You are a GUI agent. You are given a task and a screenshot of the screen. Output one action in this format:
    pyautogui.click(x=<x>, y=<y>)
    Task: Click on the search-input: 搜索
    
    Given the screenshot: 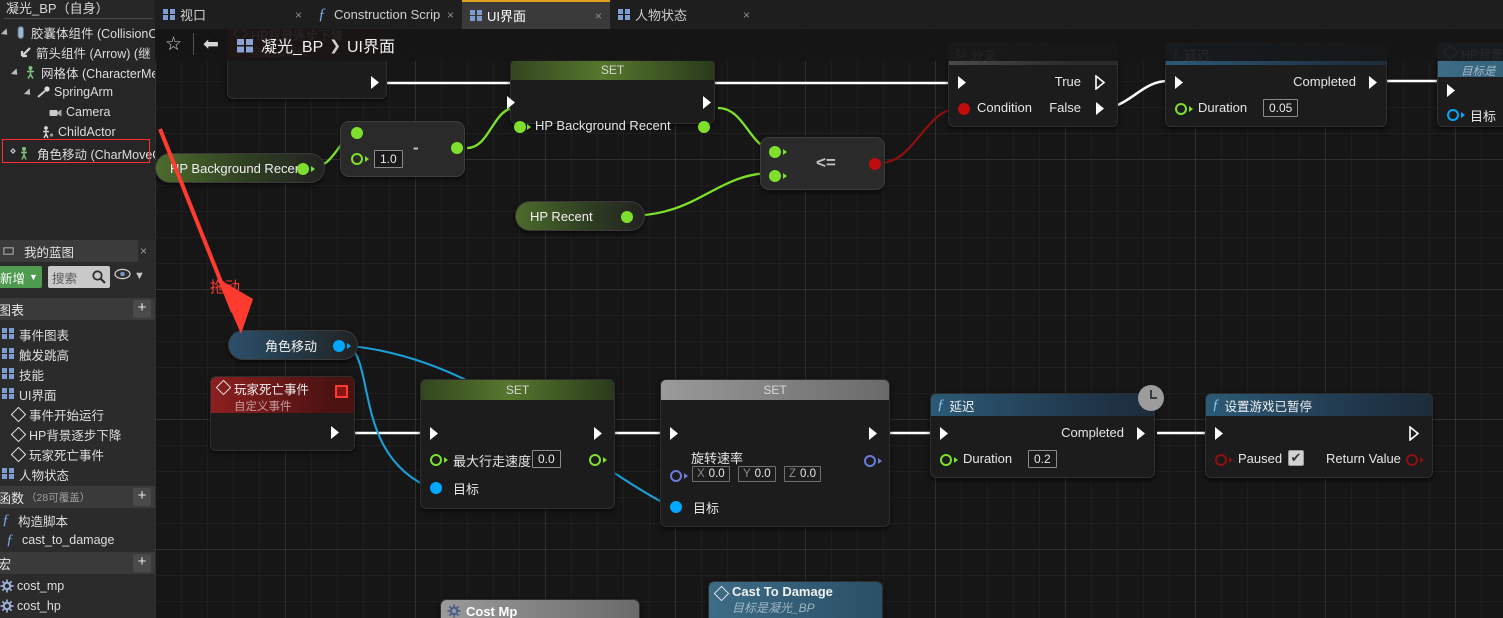 What is the action you would take?
    pyautogui.click(x=79, y=277)
    